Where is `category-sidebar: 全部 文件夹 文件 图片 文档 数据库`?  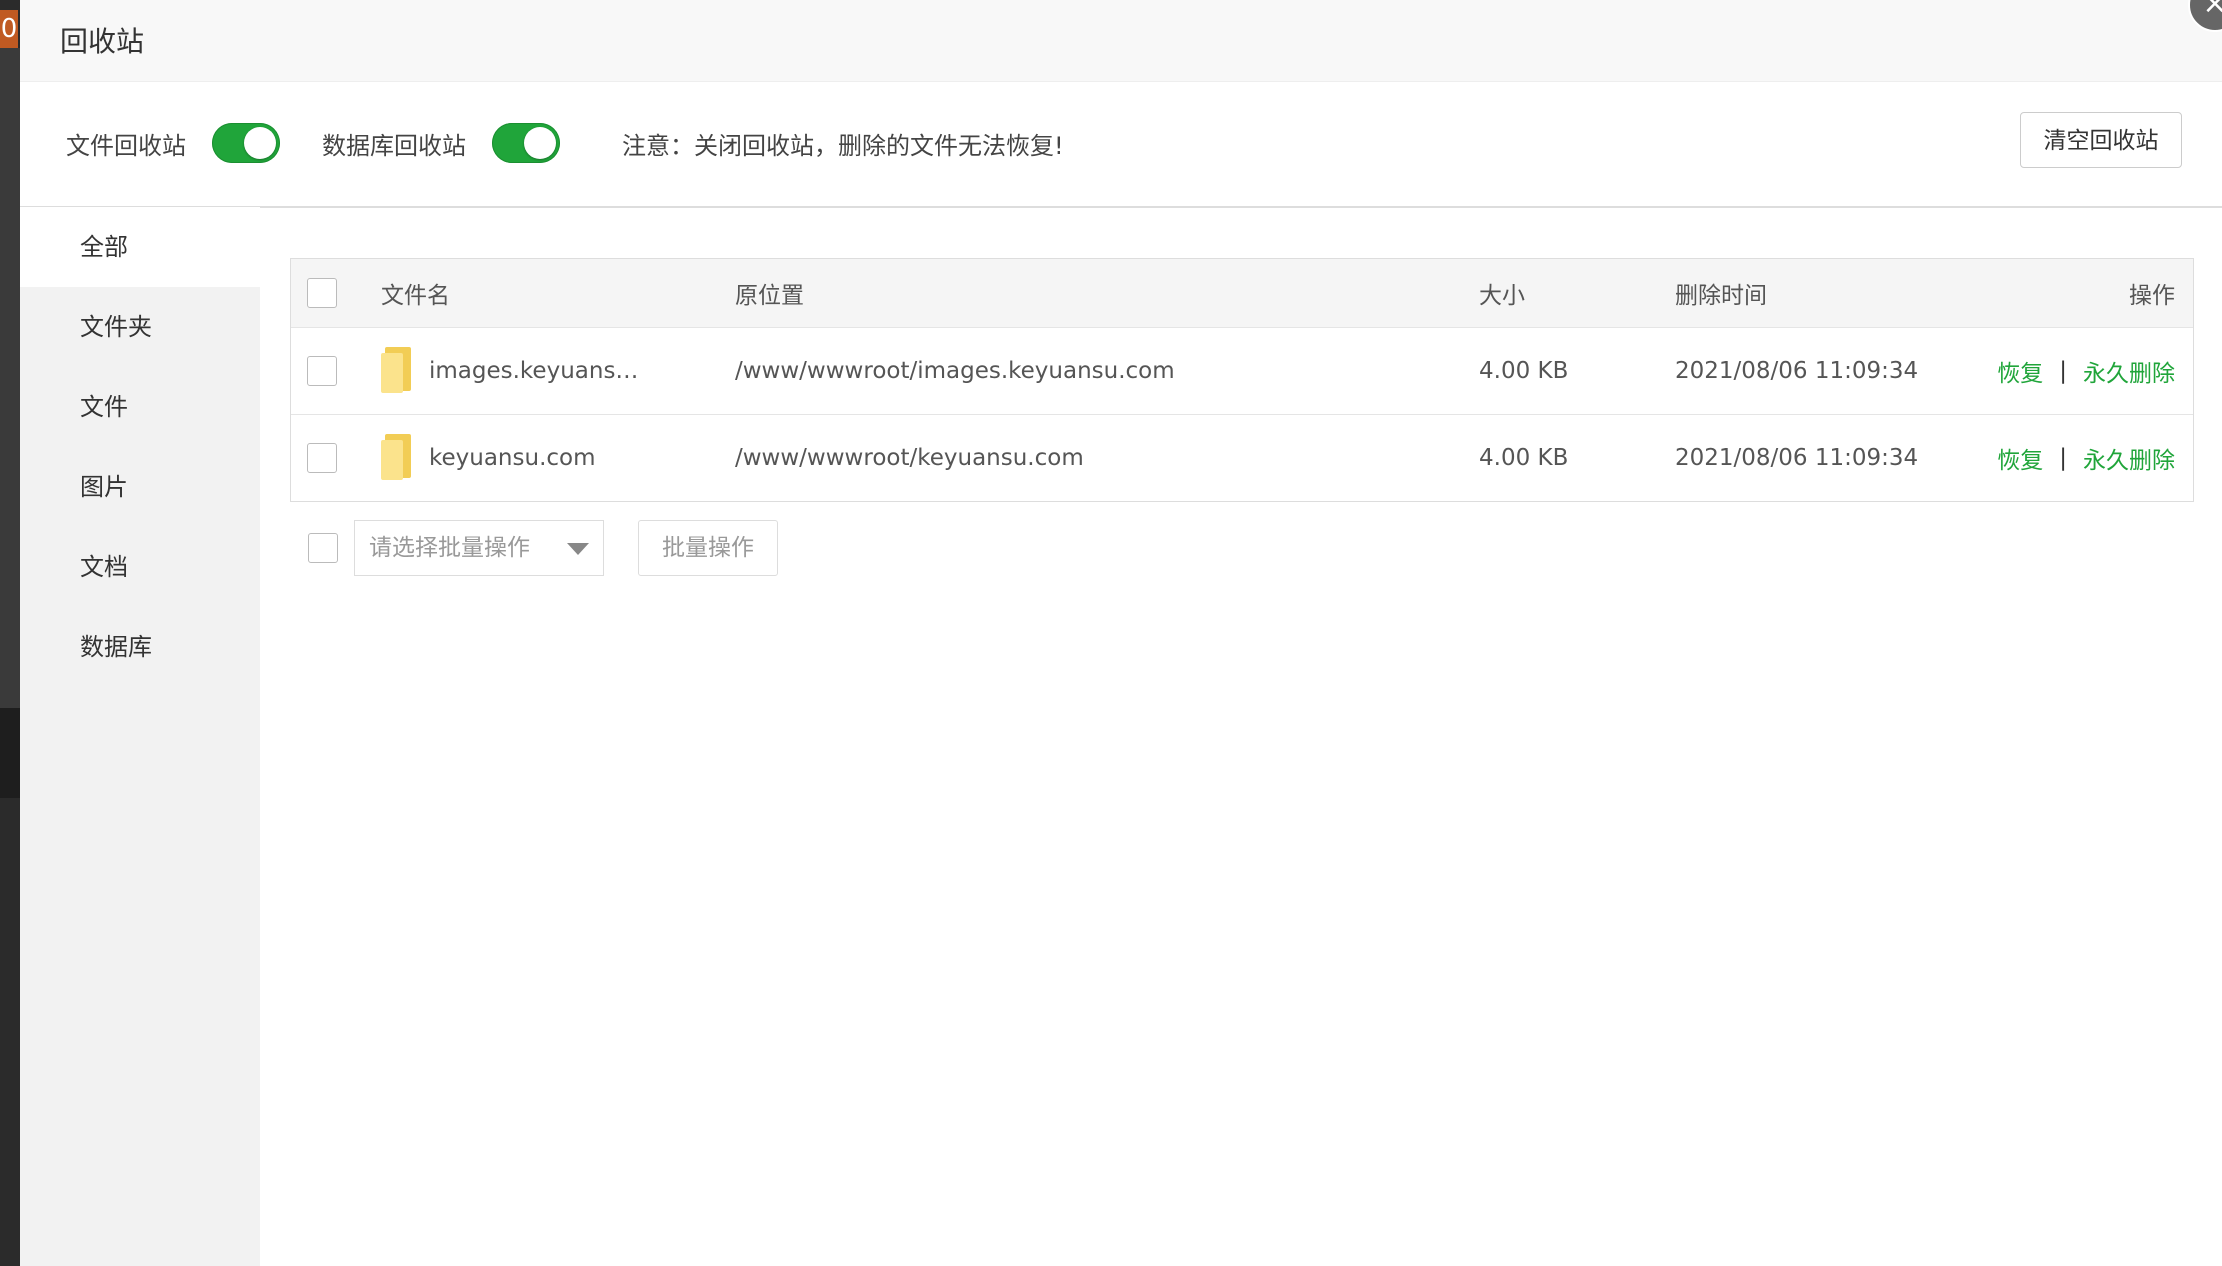 category-sidebar: 全部 文件夹 文件 图片 文档 数据库 is located at coordinates (140, 736).